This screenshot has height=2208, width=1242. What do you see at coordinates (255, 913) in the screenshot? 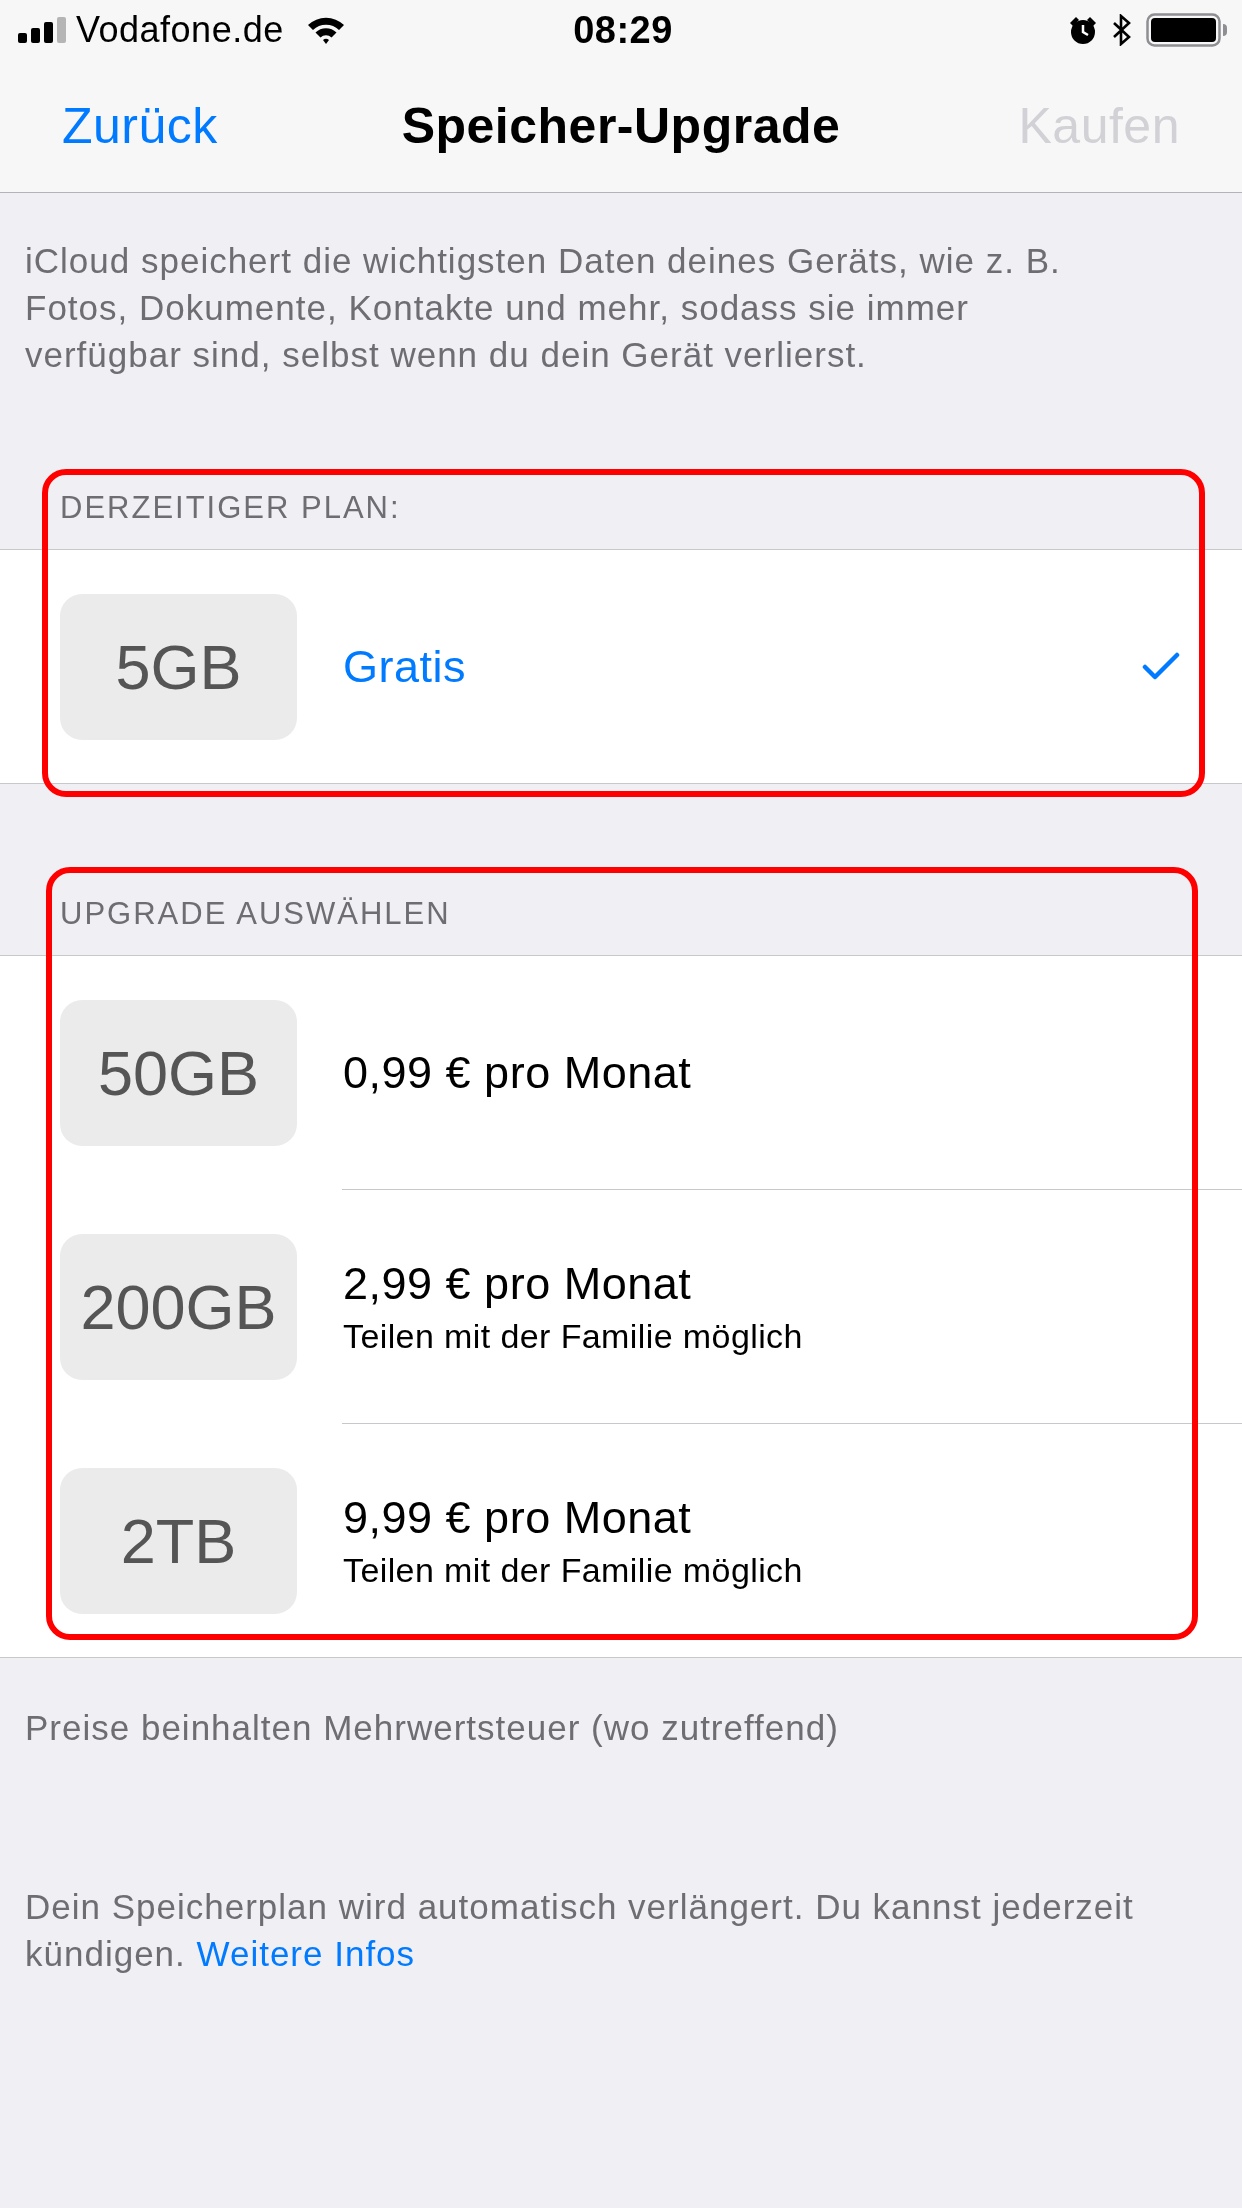
I see `section-header: UPGRADE AUSWÄHLEN` at bounding box center [255, 913].